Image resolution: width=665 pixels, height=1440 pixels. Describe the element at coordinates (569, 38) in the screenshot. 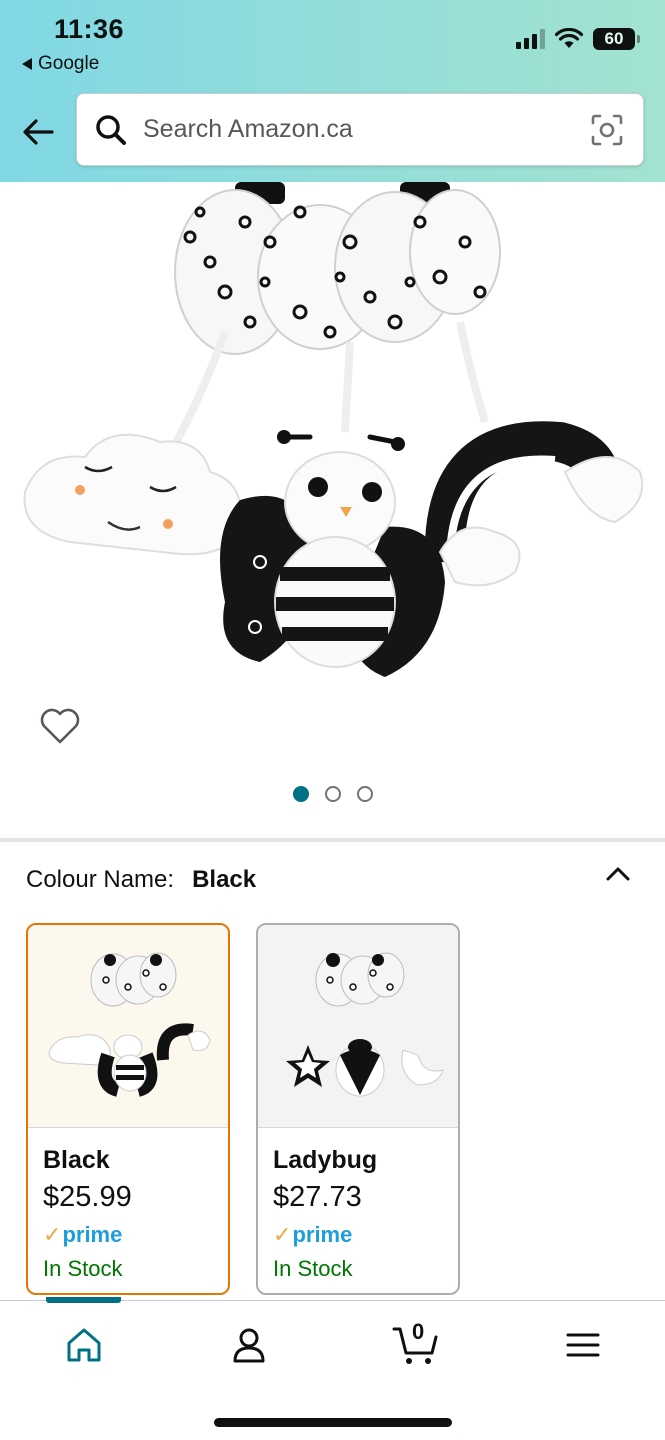

I see `wifi-icon` at that location.